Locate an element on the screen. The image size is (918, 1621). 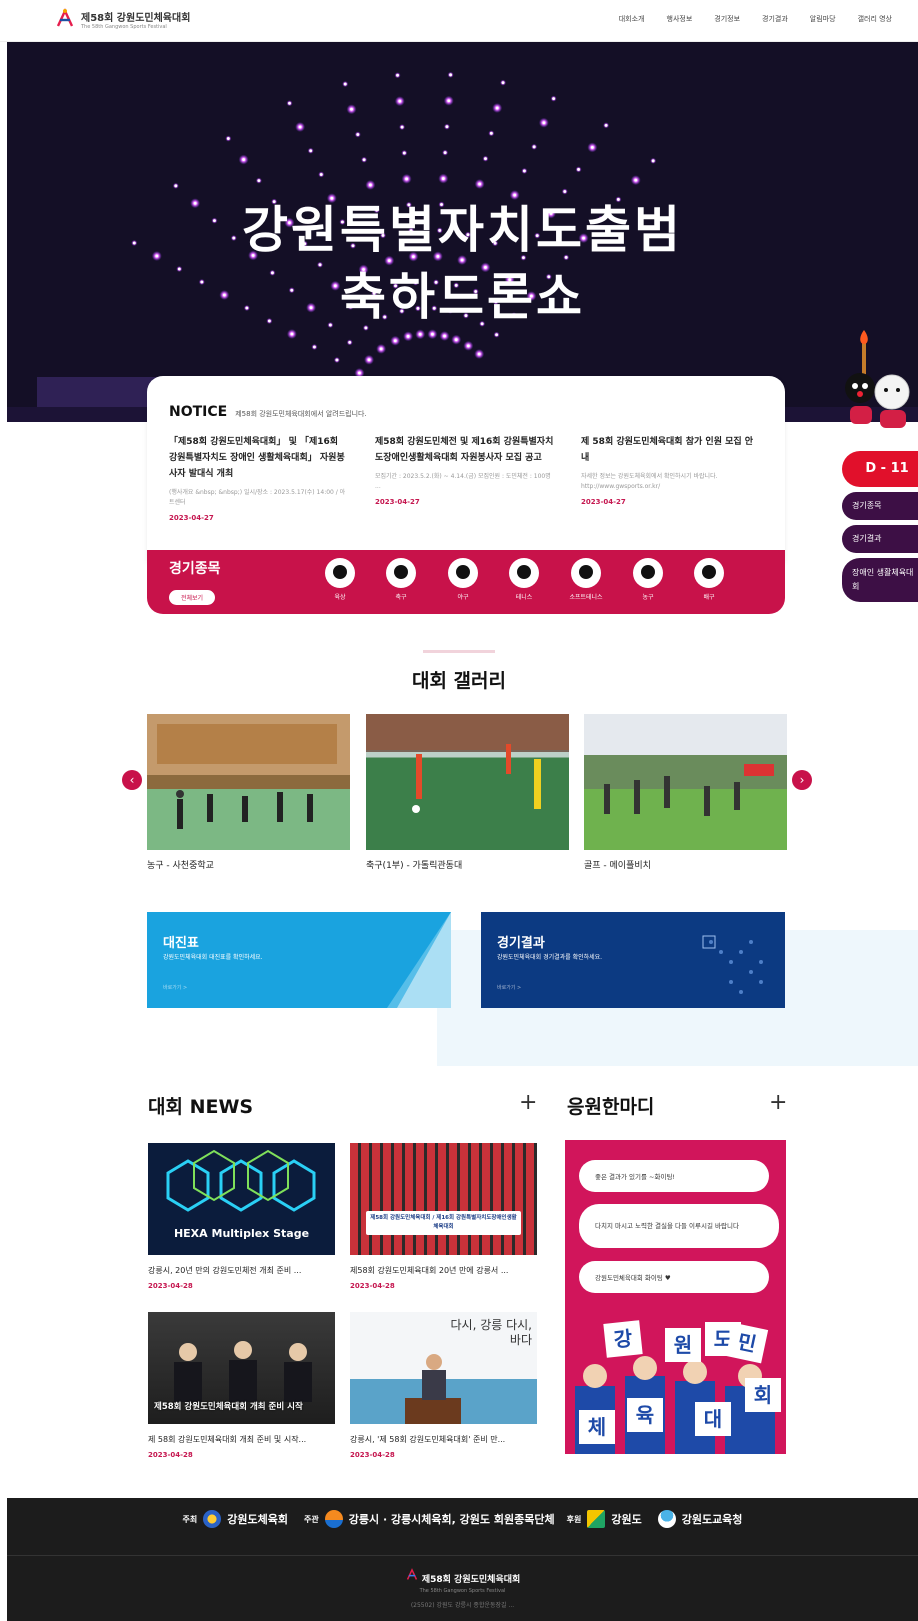
gallery-caption: 농구 - 사천중학교 is located at coordinates (180, 866).